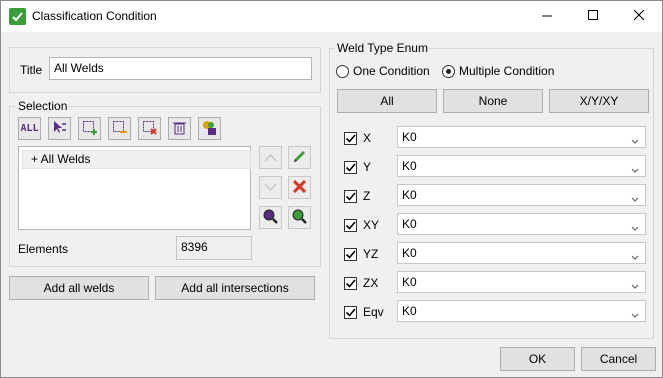 The height and width of the screenshot is (378, 663). I want to click on ok-button: OK, so click(537, 359).